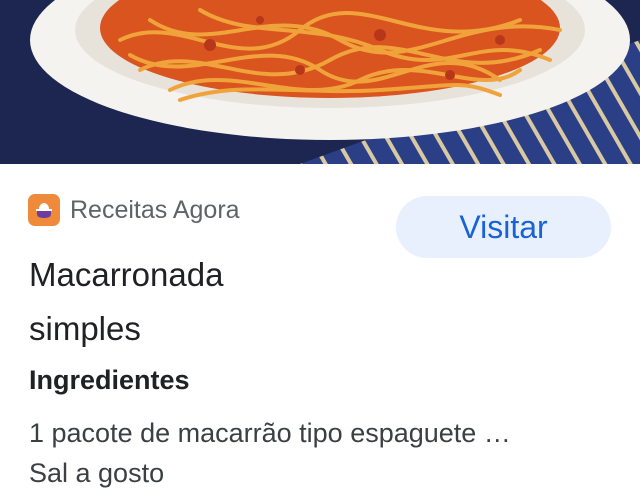  What do you see at coordinates (126, 274) in the screenshot?
I see `recipe-title-line1: Macarronada` at bounding box center [126, 274].